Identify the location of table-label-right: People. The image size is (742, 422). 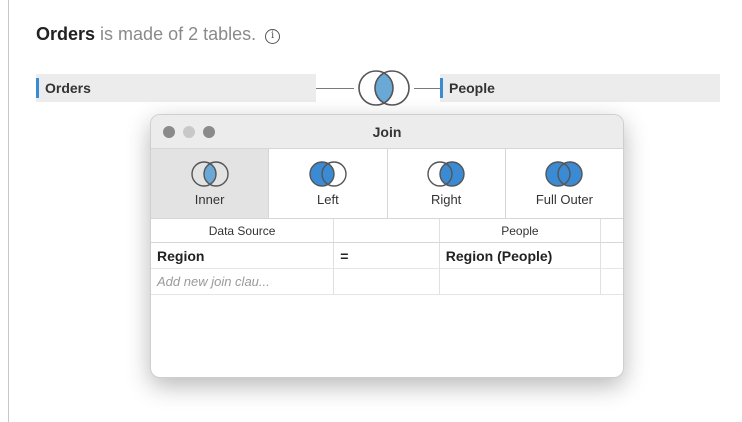
(472, 88).